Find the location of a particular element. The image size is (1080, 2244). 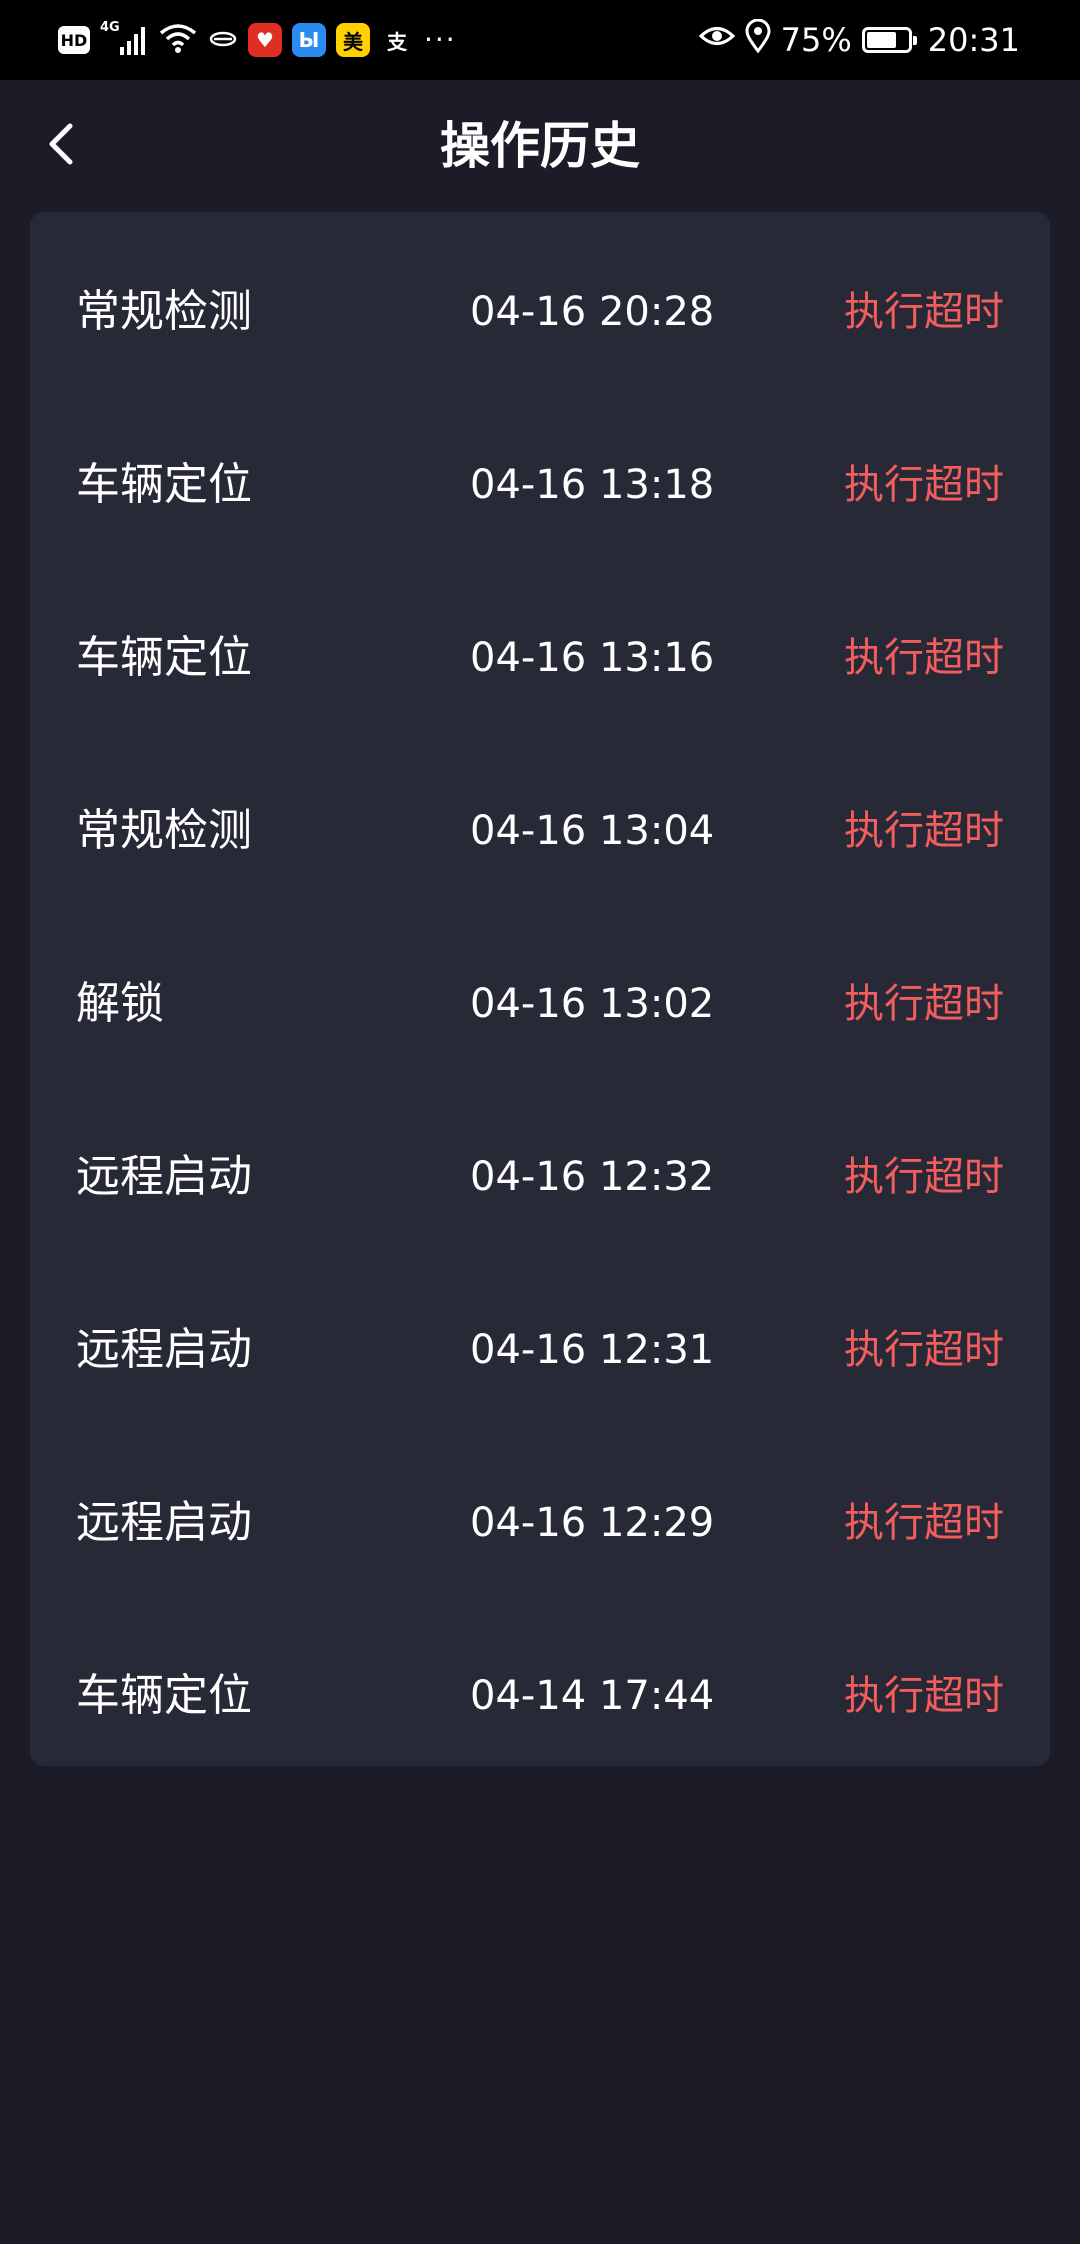

history-row: 常规检测 04-16 13:04 执行超时 is located at coordinates (540, 843).